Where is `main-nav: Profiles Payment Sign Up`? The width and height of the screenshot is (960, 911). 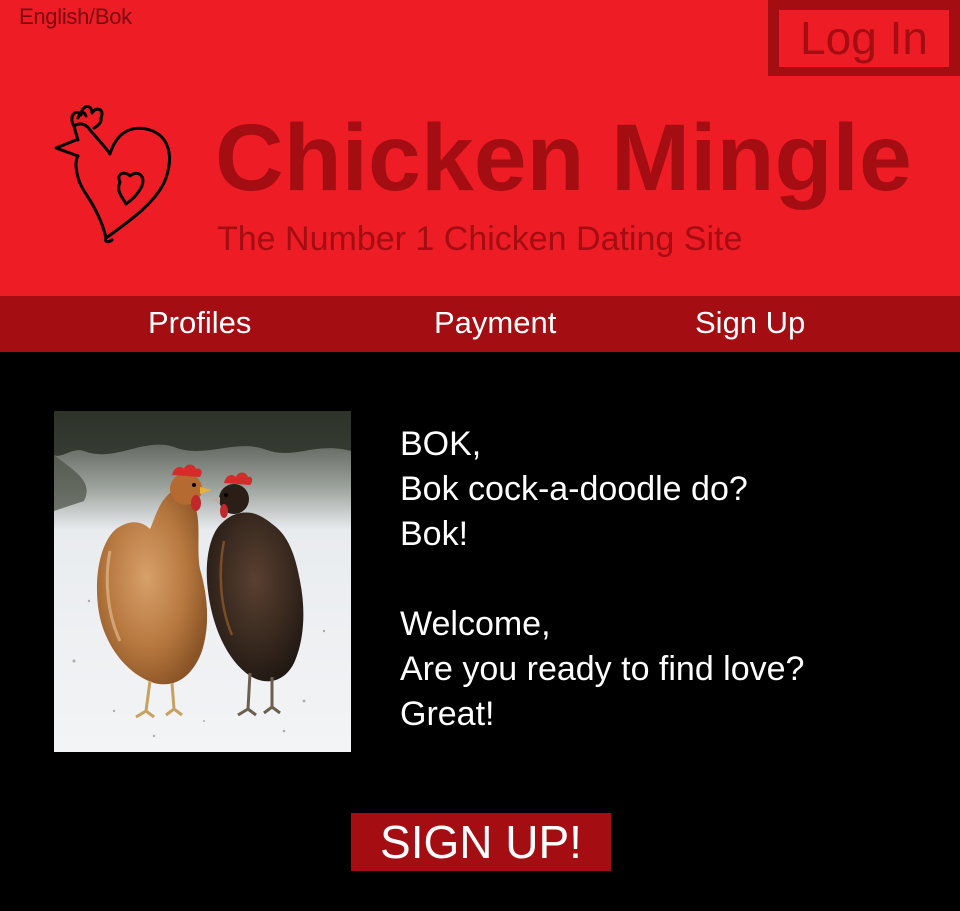
main-nav: Profiles Payment Sign Up is located at coordinates (480, 324).